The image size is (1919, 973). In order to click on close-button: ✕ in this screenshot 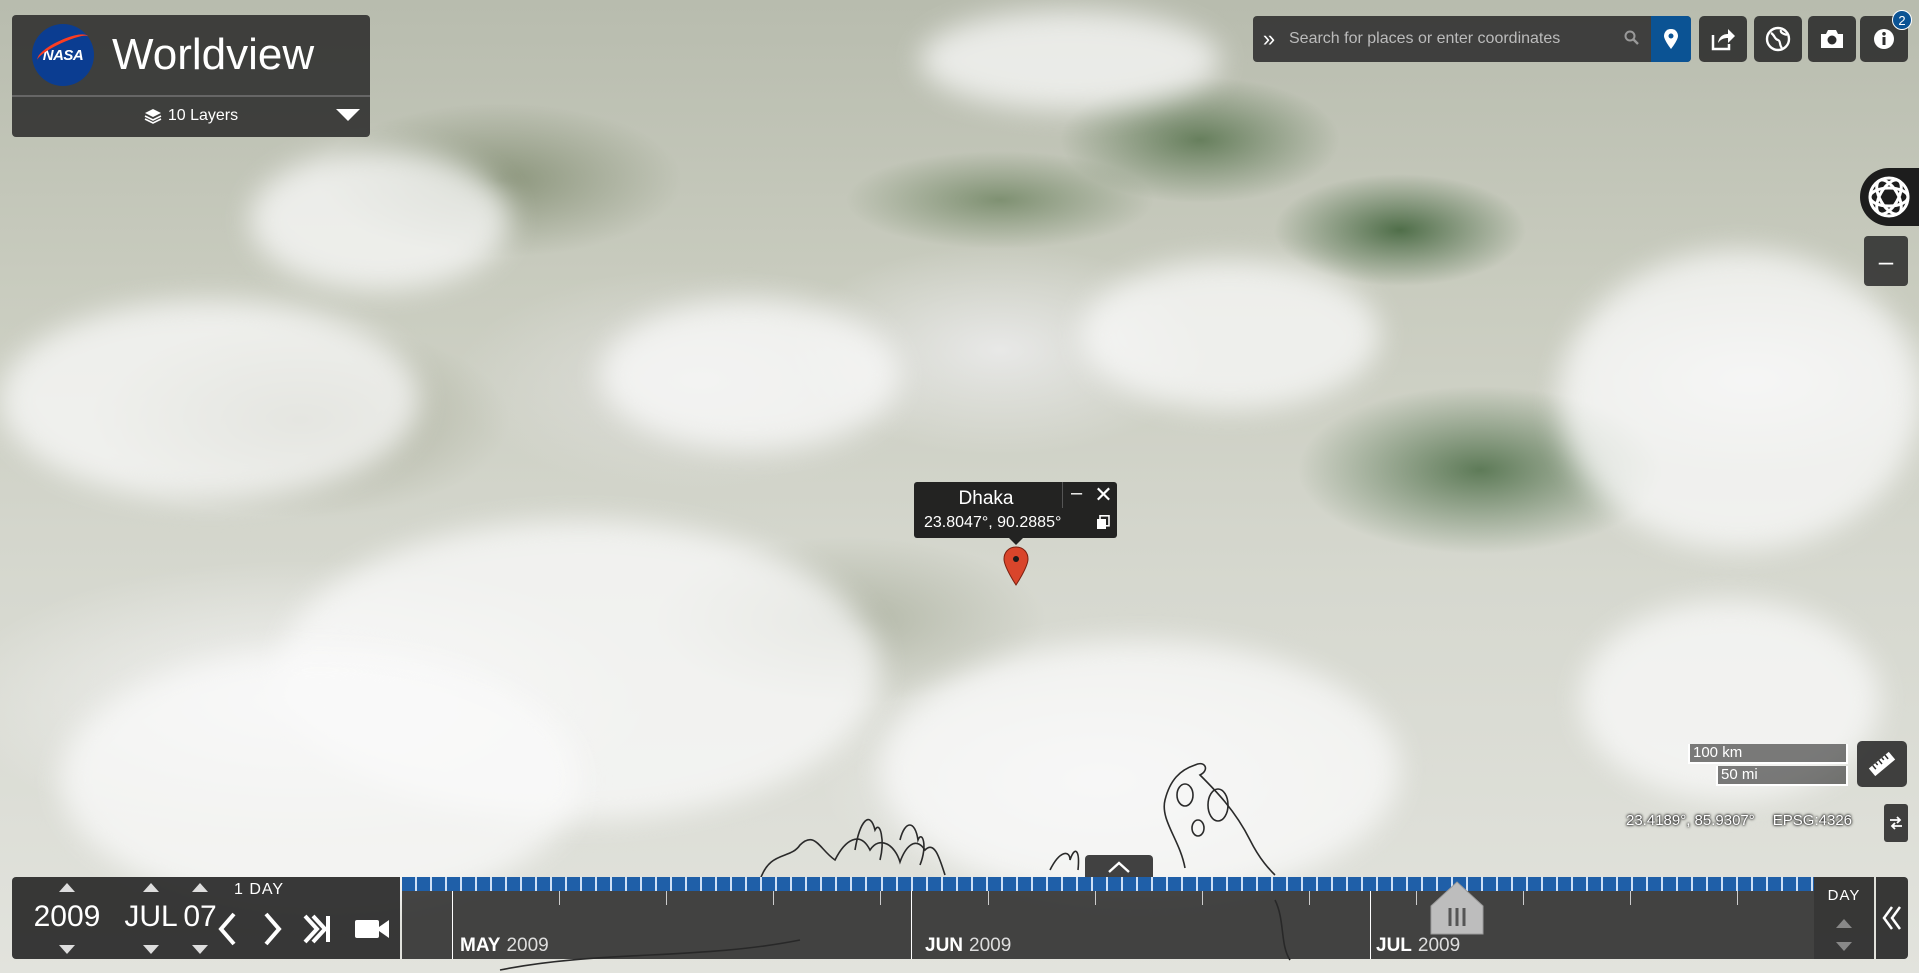, I will do `click(1103, 495)`.